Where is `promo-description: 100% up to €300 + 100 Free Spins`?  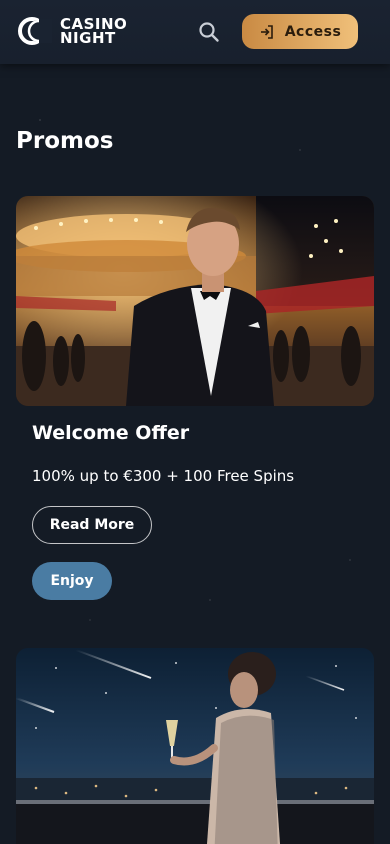 promo-description: 100% up to €300 + 100 Free Spins is located at coordinates (163, 476).